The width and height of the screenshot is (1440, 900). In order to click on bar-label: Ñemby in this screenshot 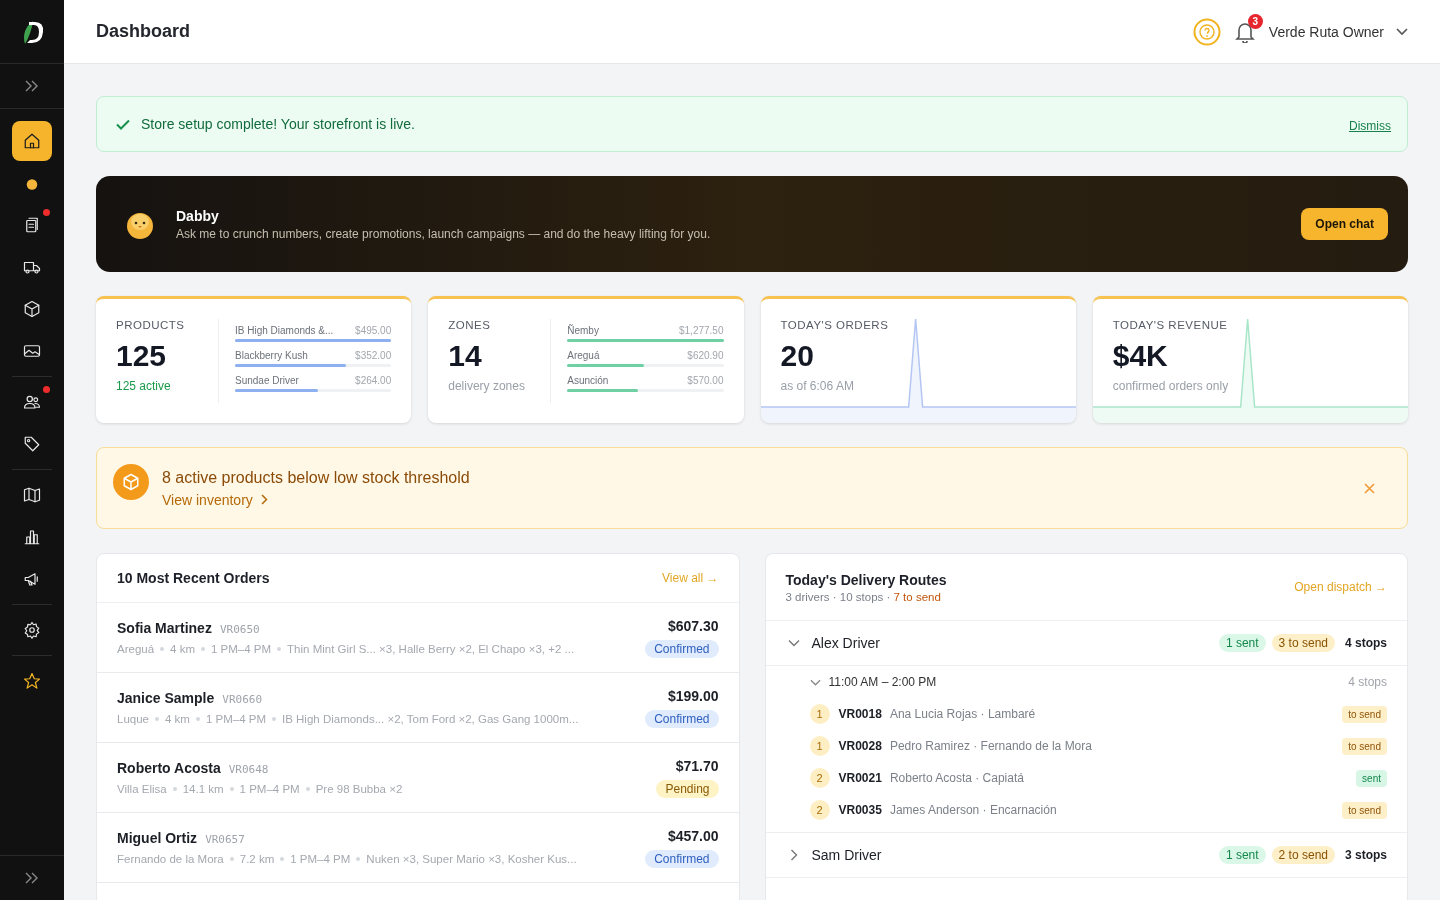, I will do `click(583, 330)`.